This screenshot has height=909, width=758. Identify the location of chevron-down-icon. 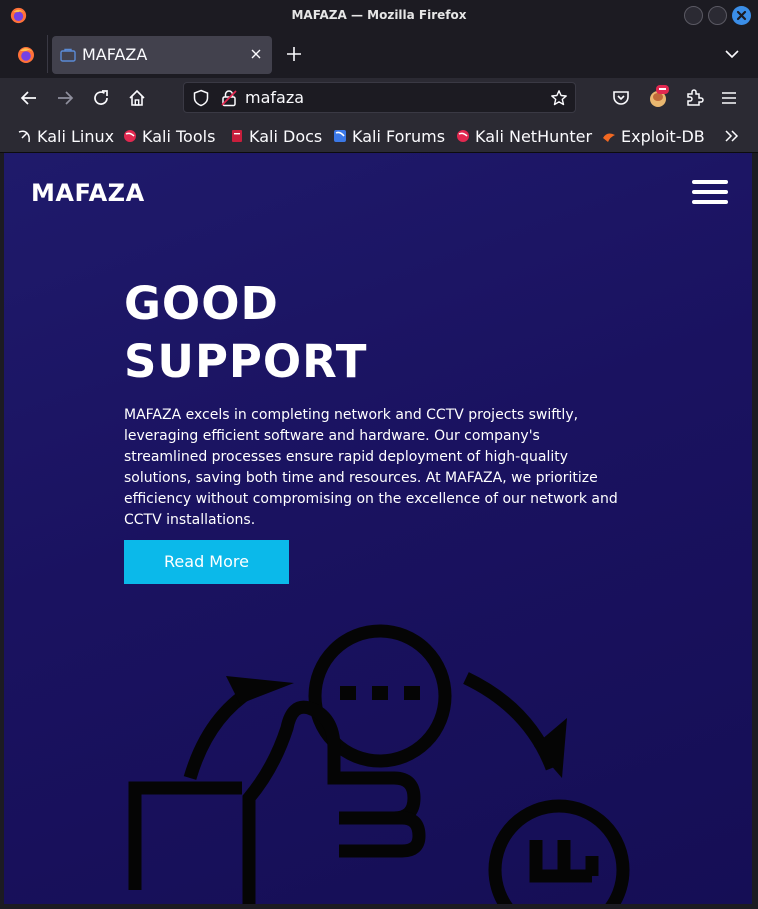
(732, 54).